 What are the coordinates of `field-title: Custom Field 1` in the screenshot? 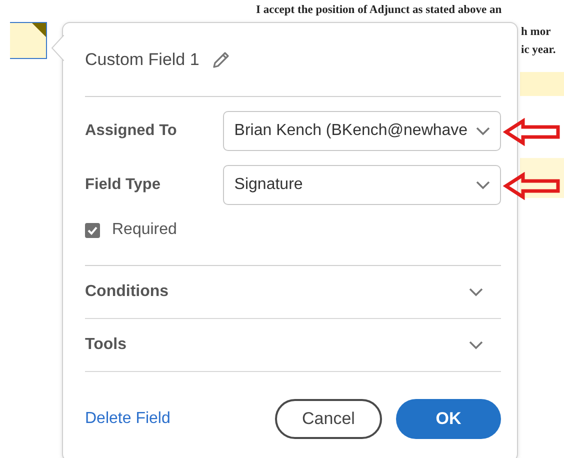 It's located at (142, 60).